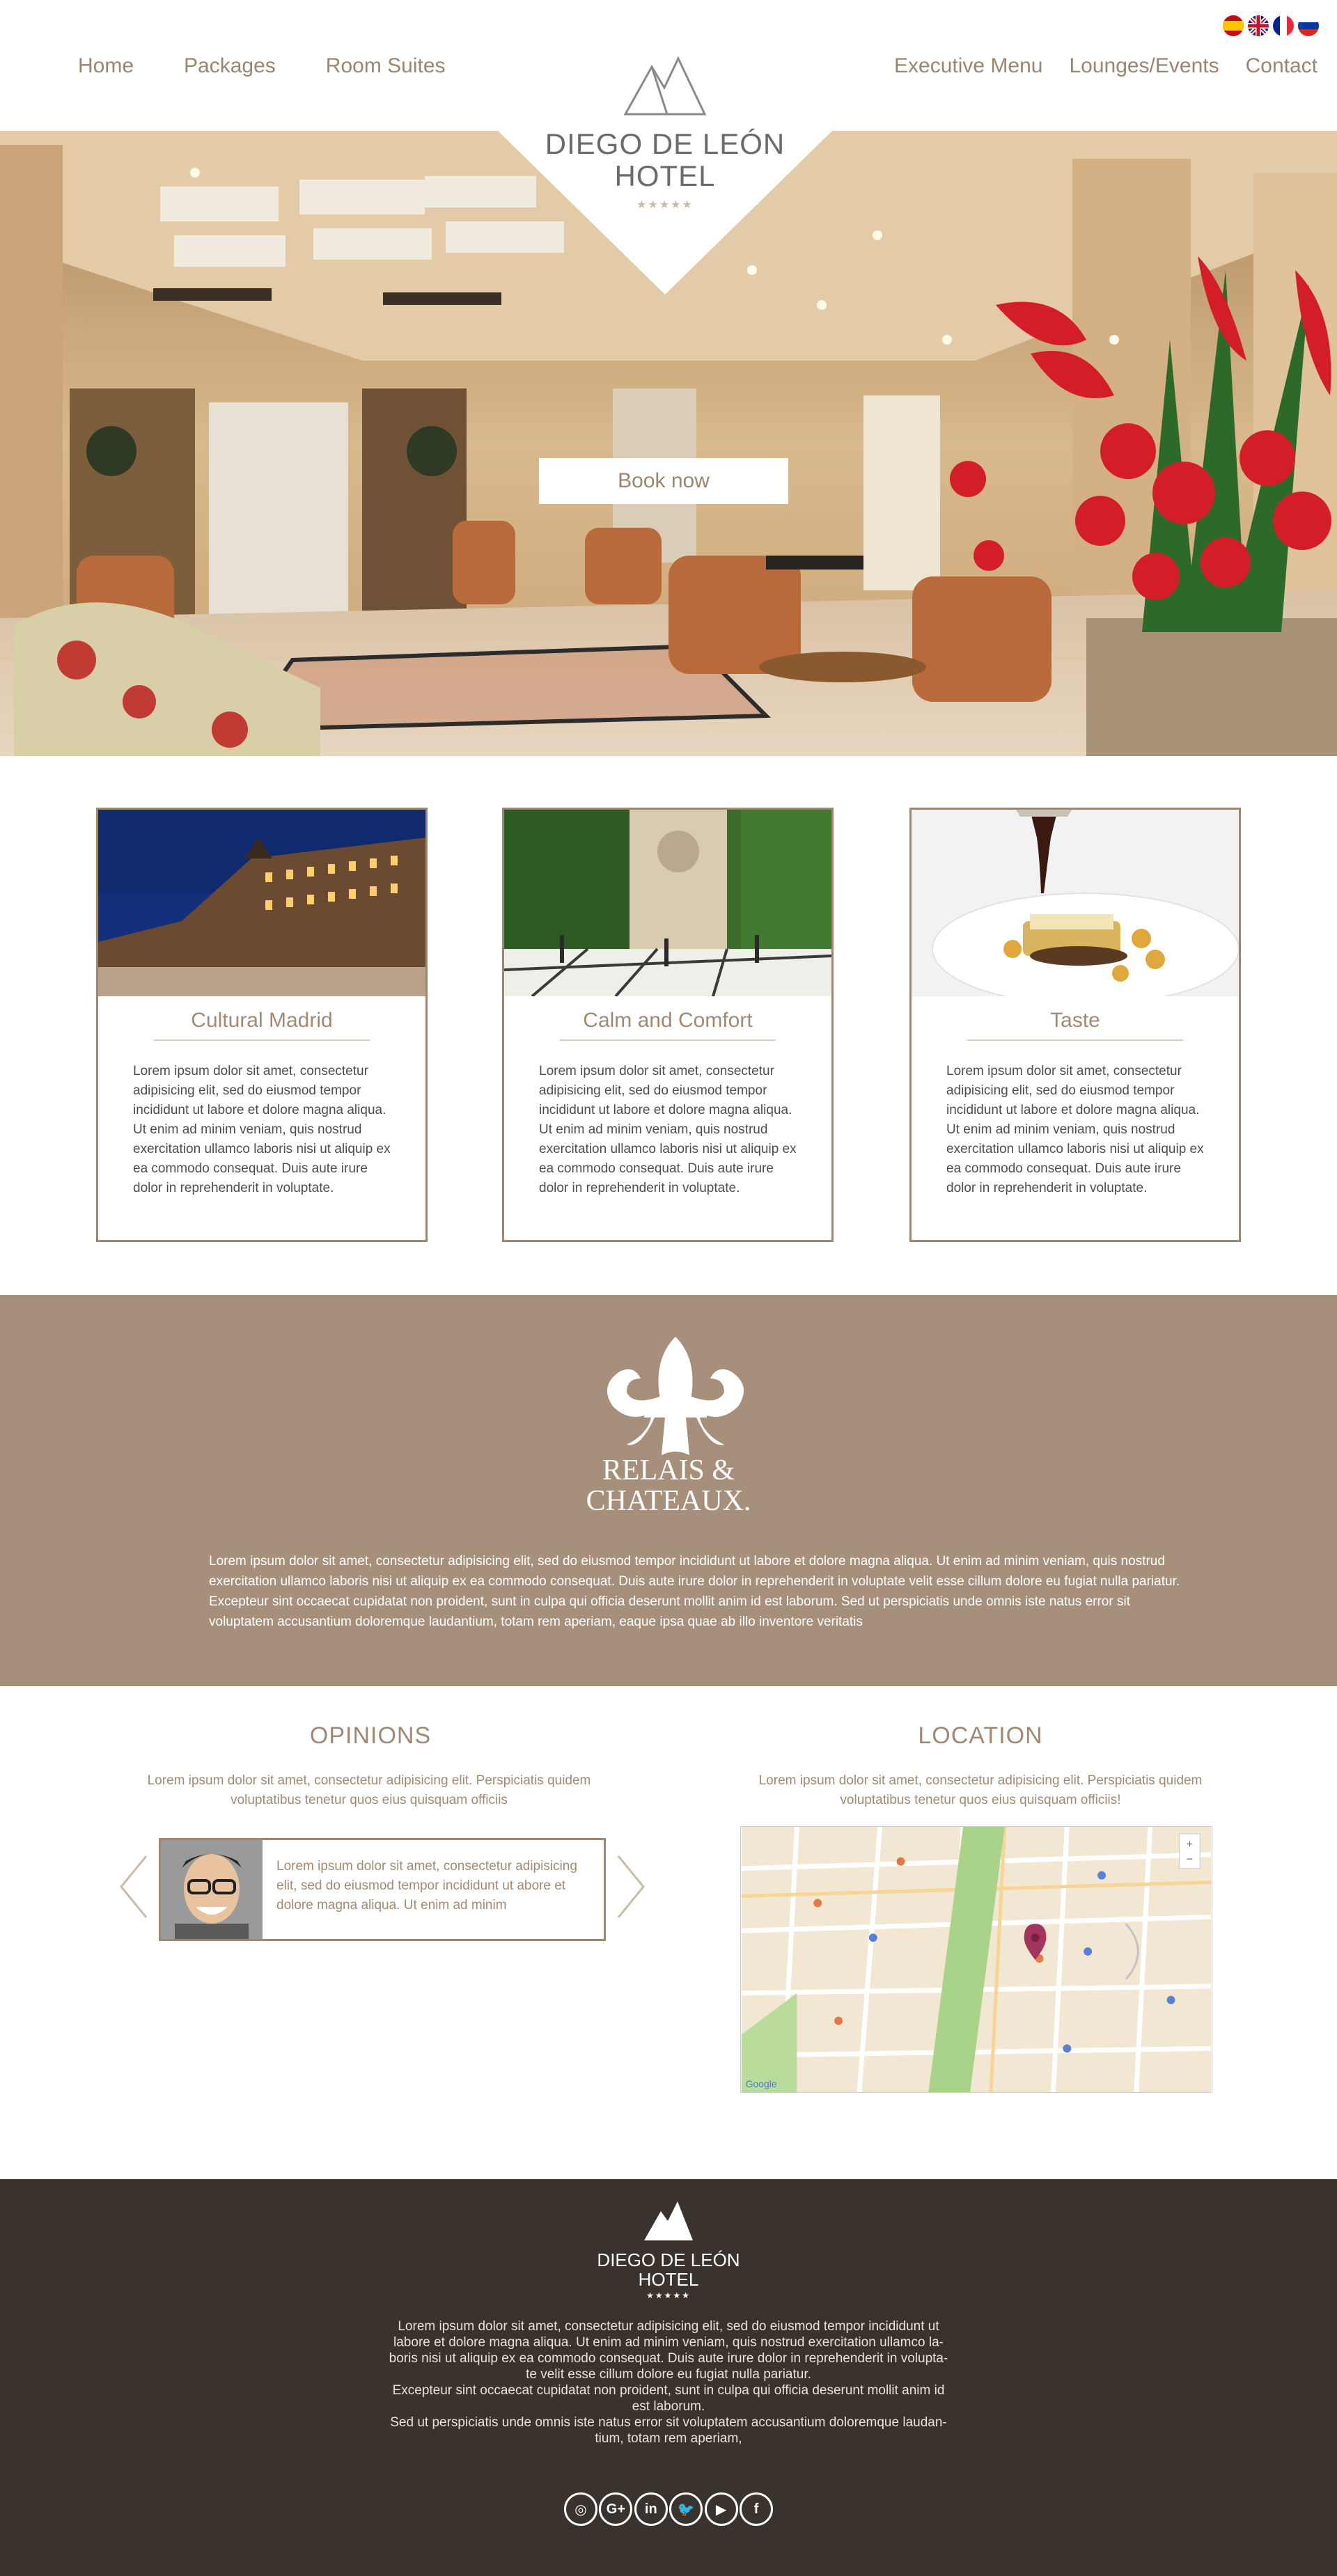 The height and width of the screenshot is (2576, 1337). I want to click on nav-executive-menu: Executive Menu, so click(968, 66).